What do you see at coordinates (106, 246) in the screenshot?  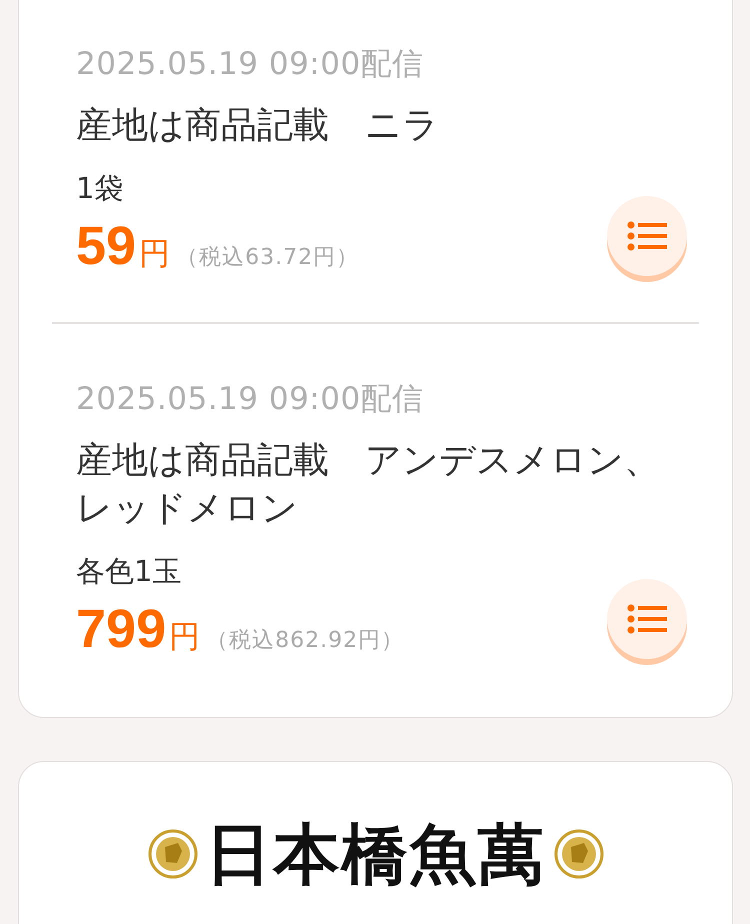 I see `price: 59` at bounding box center [106, 246].